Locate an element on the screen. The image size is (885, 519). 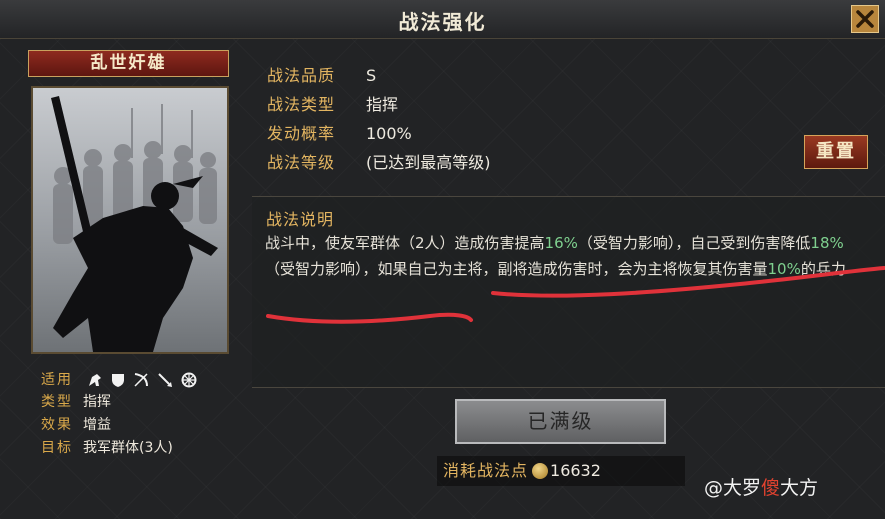
stat-quality: 战法品质 S is located at coordinates (321, 76).